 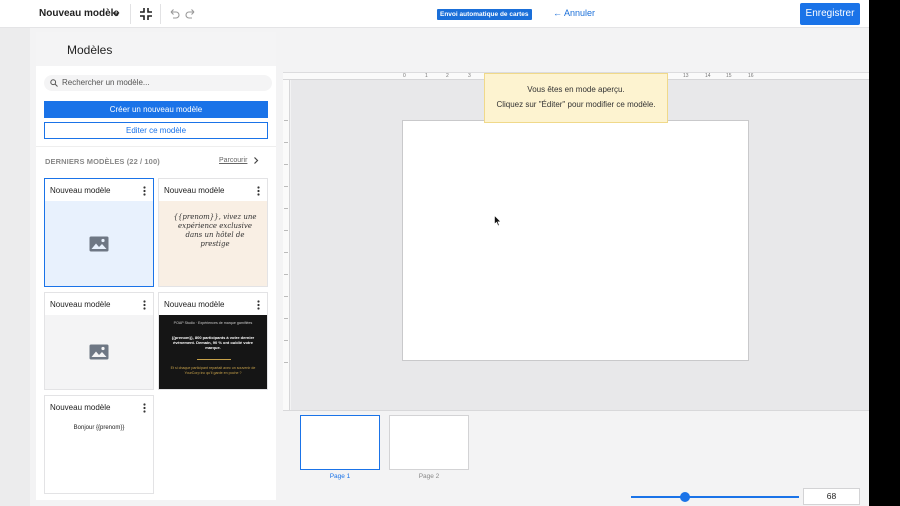 I want to click on zoom-slider-track, so click(x=715, y=497).